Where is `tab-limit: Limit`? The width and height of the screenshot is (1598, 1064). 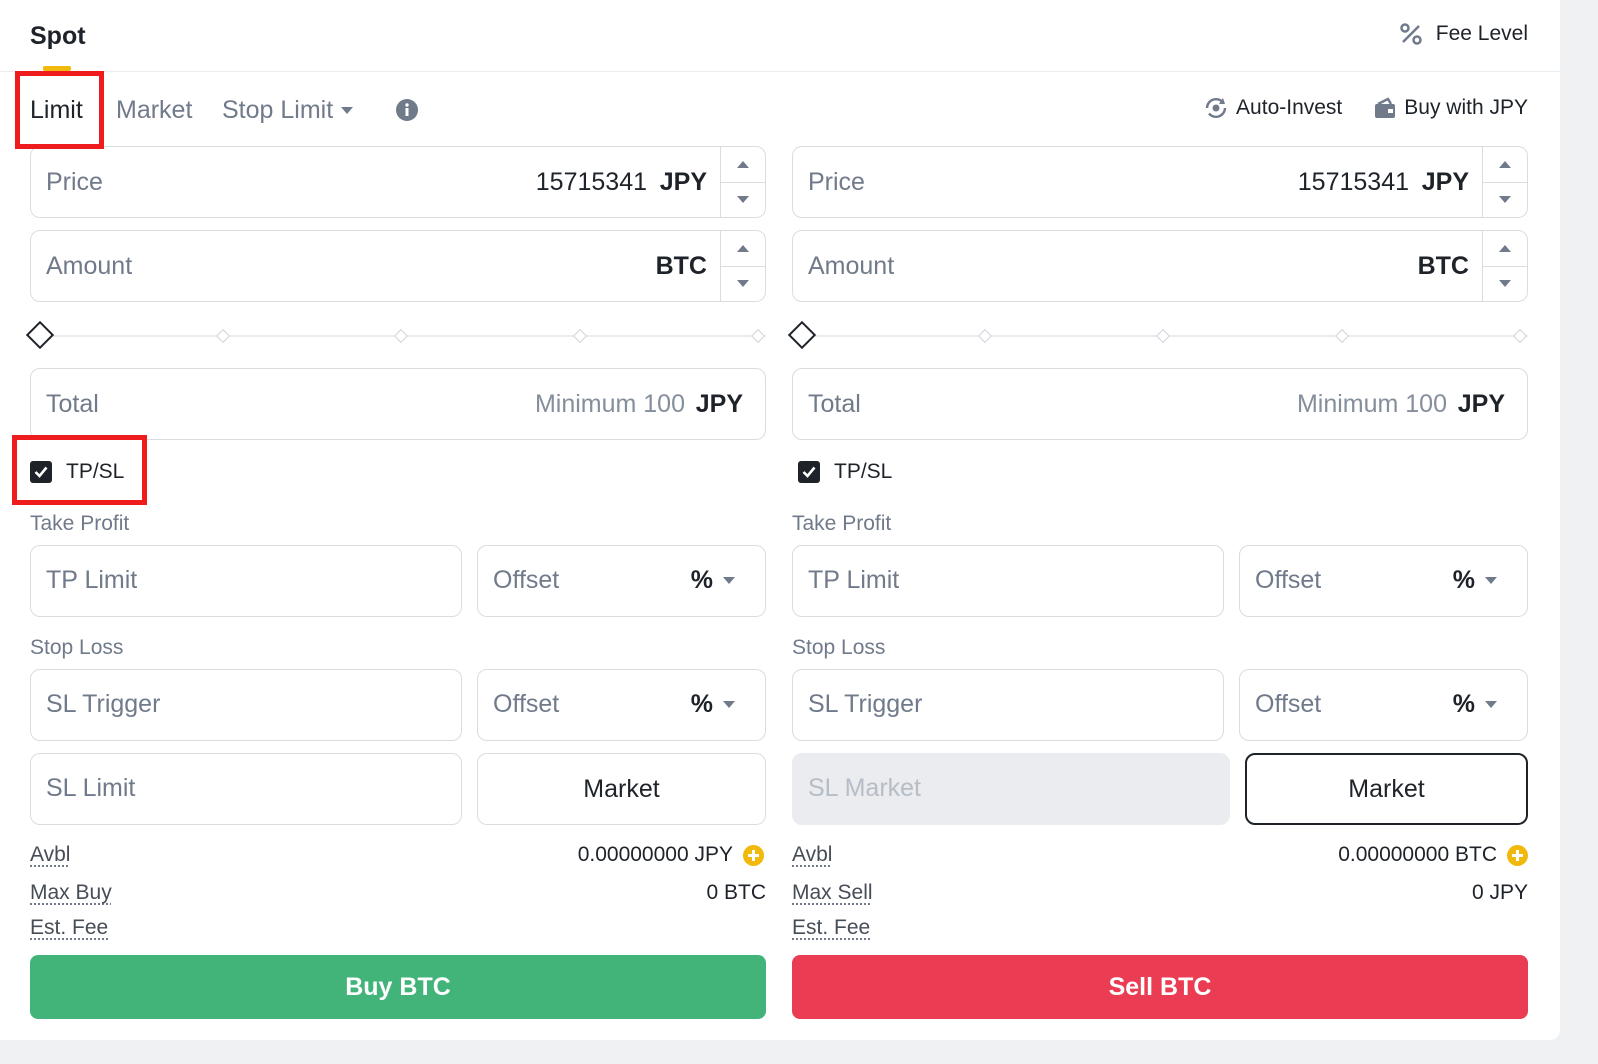
tab-limit: Limit is located at coordinates (56, 110).